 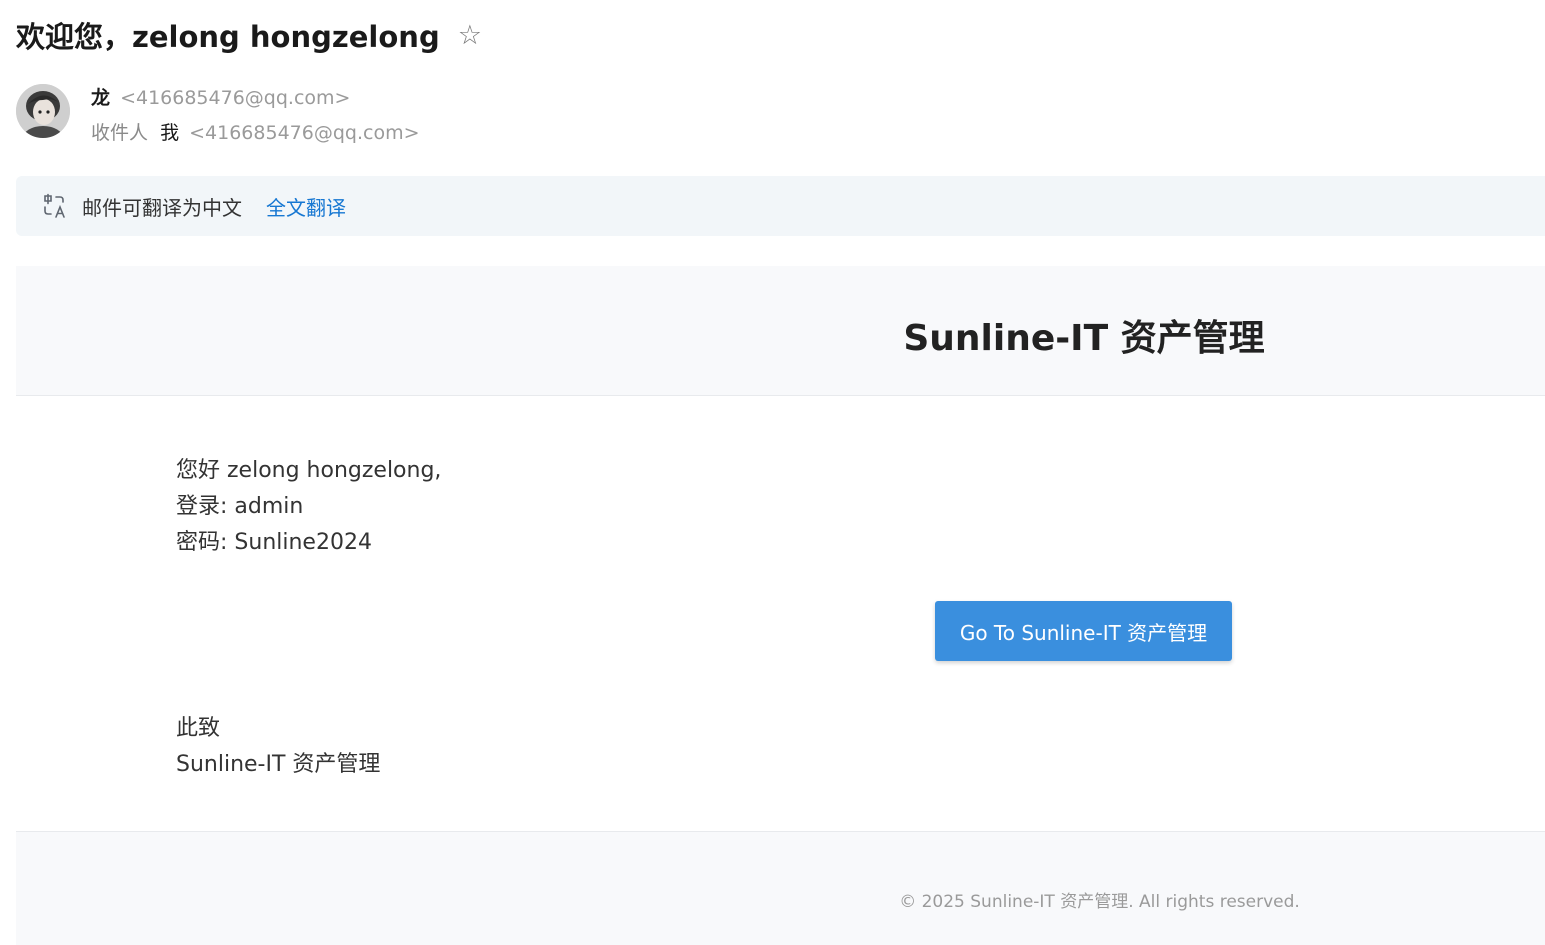 I want to click on go-to-app-button-label: Go To Sunline-IT 资产管理, so click(x=1083, y=632).